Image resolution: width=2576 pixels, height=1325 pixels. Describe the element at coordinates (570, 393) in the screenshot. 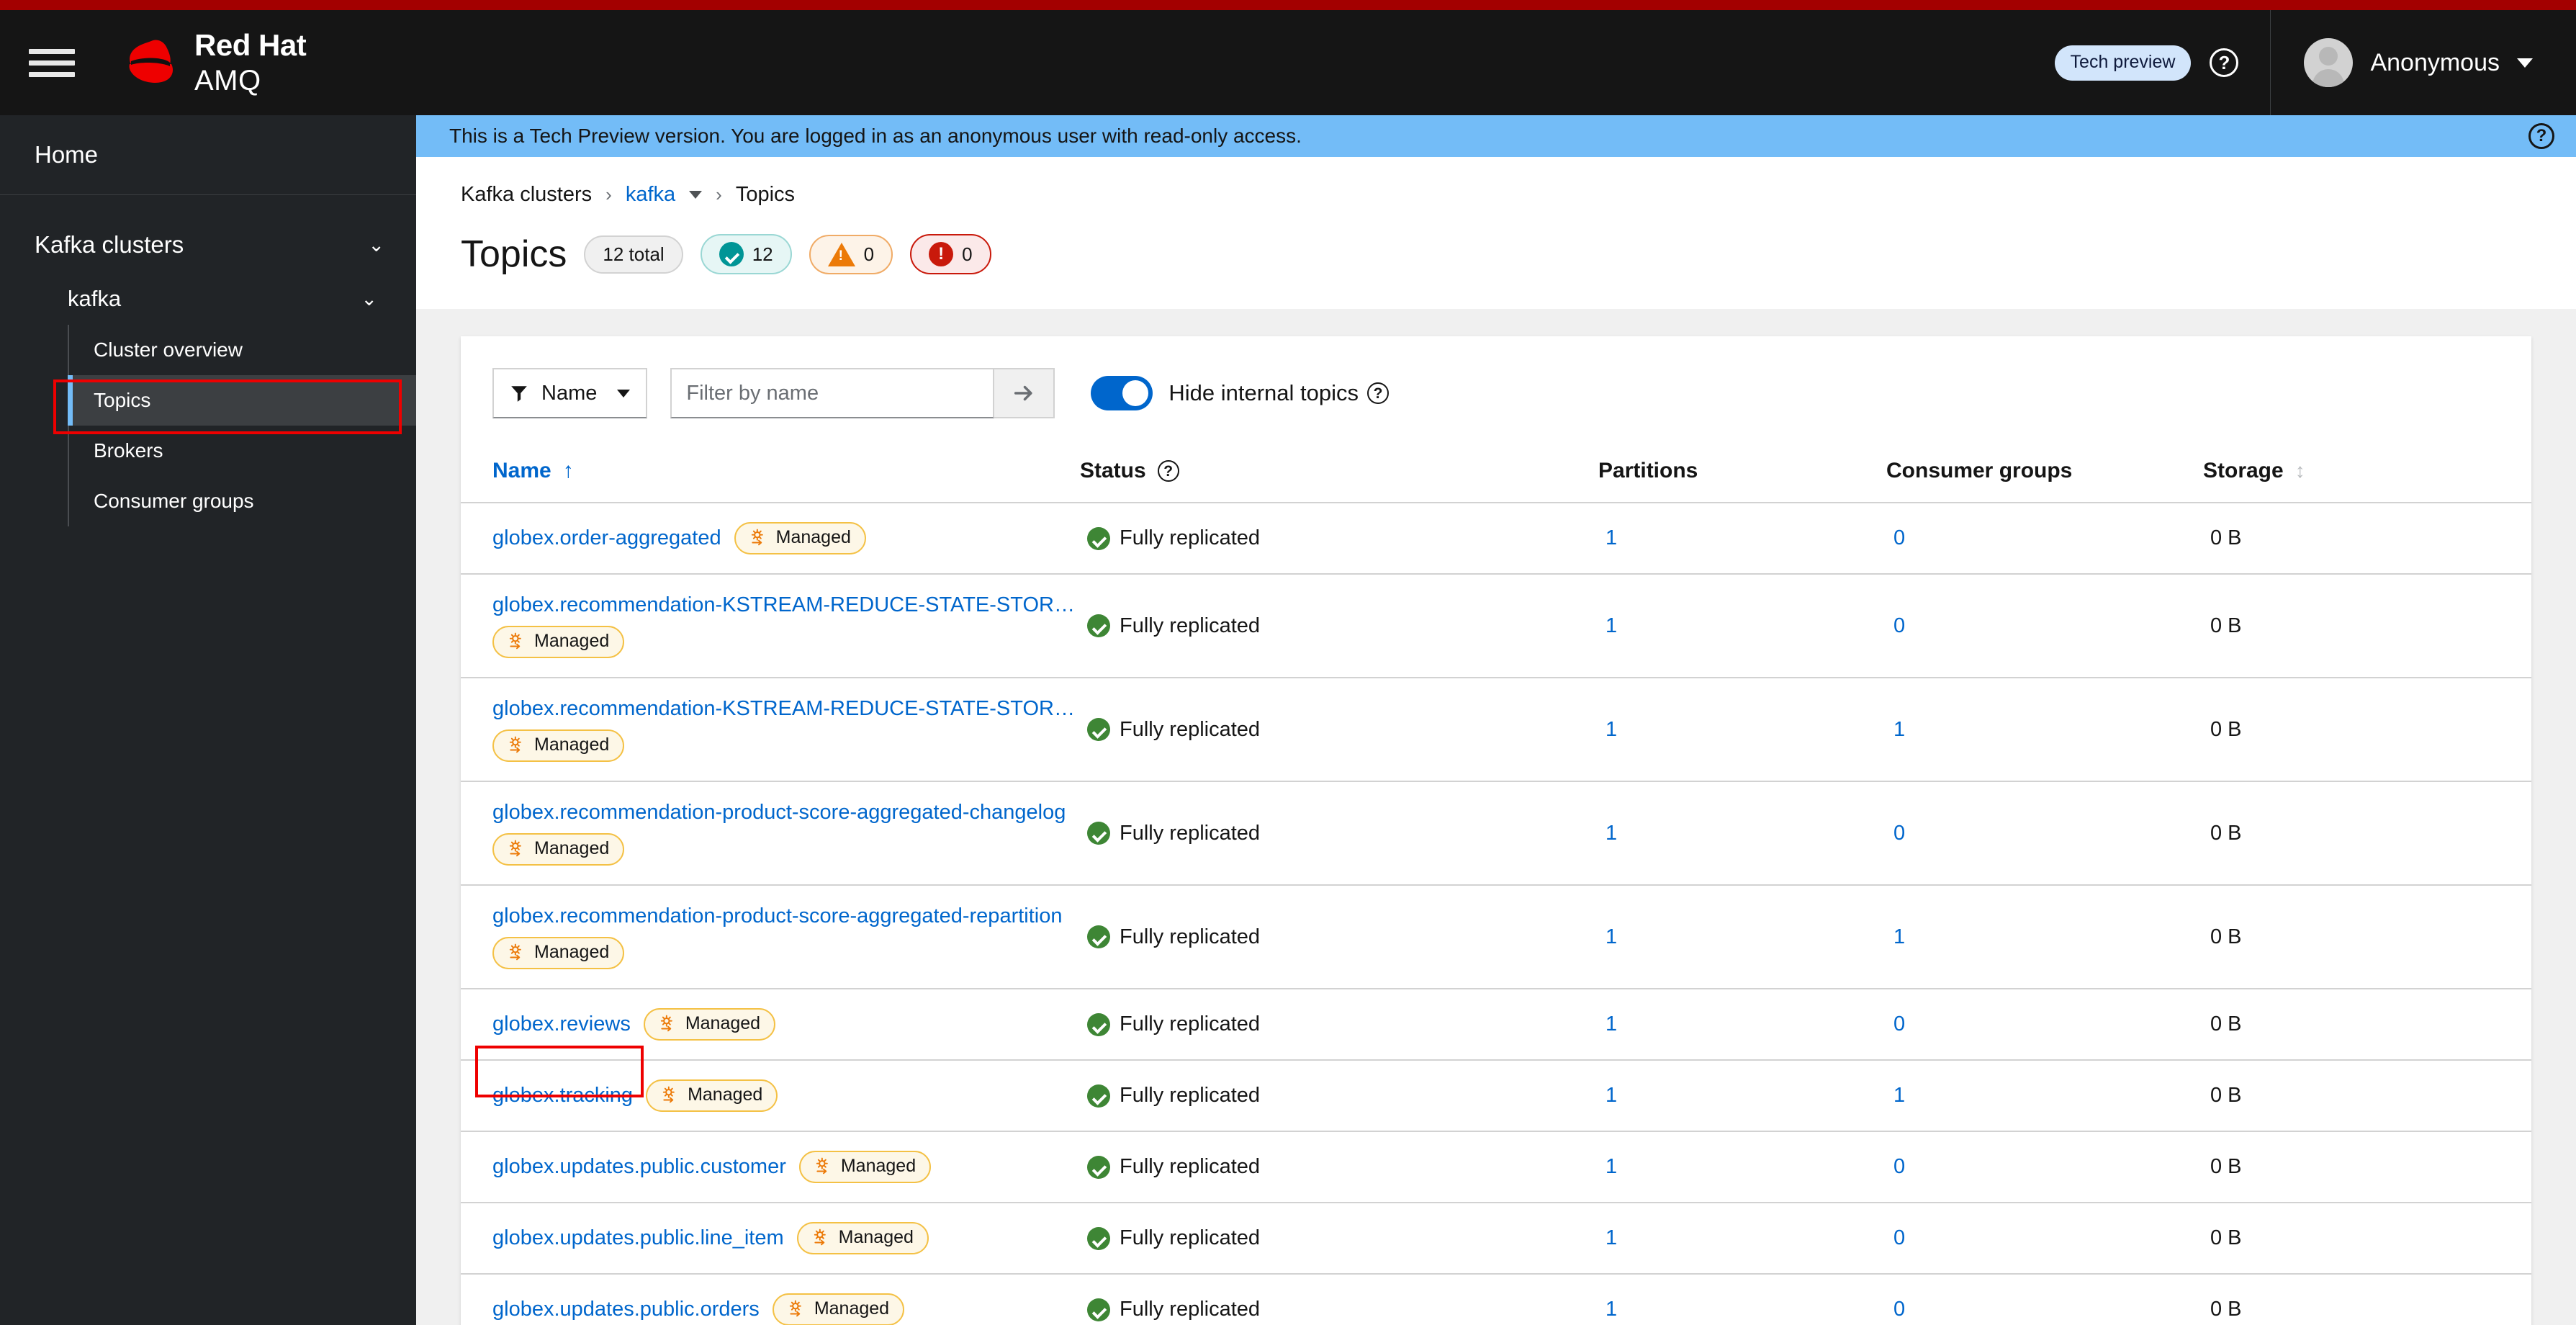

I see `filter-attribute-select: Name` at that location.